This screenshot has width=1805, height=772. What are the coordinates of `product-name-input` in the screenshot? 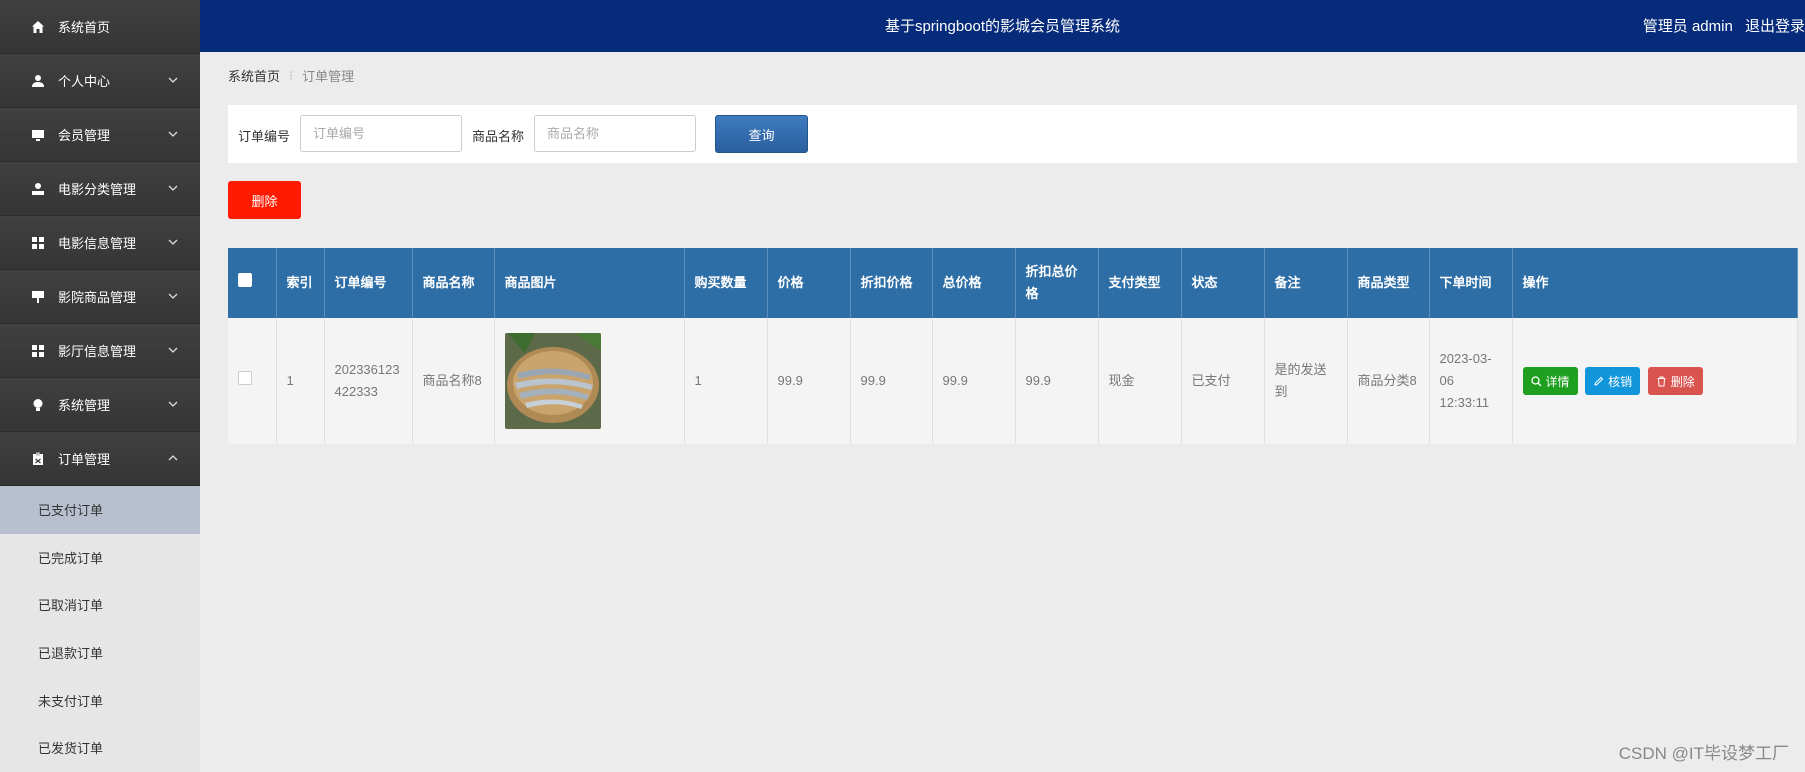 It's located at (615, 133).